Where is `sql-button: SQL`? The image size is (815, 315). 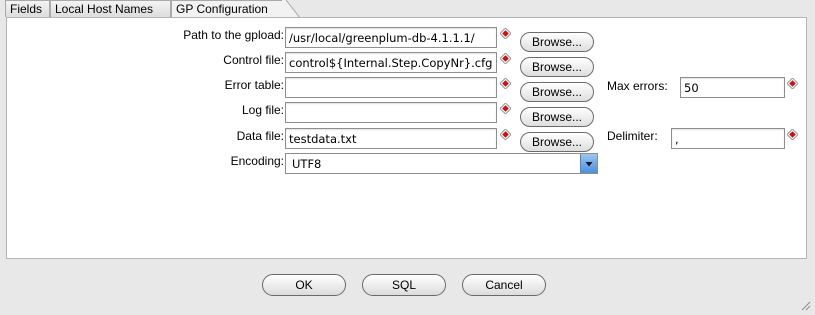 sql-button: SQL is located at coordinates (404, 285).